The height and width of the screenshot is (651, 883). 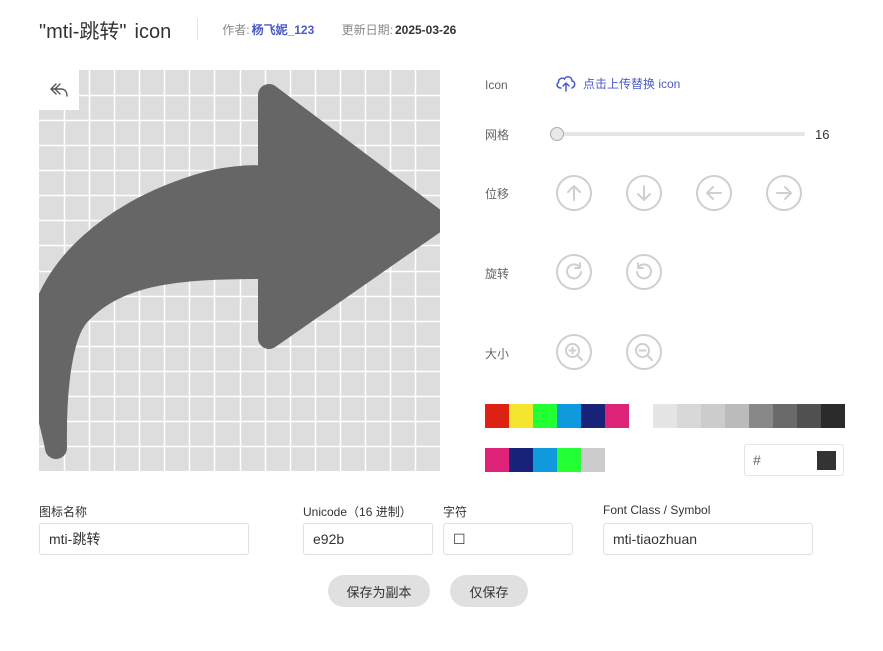 I want to click on recent-color-palette, so click(x=545, y=460).